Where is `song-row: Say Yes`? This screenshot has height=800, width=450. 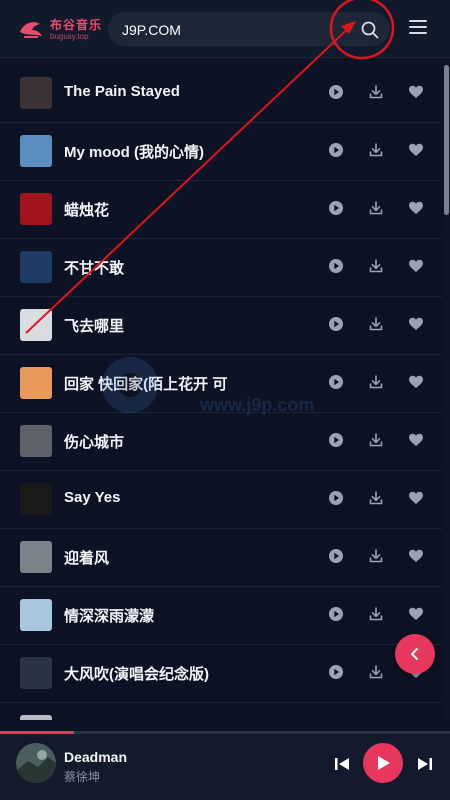 song-row: Say Yes is located at coordinates (221, 500).